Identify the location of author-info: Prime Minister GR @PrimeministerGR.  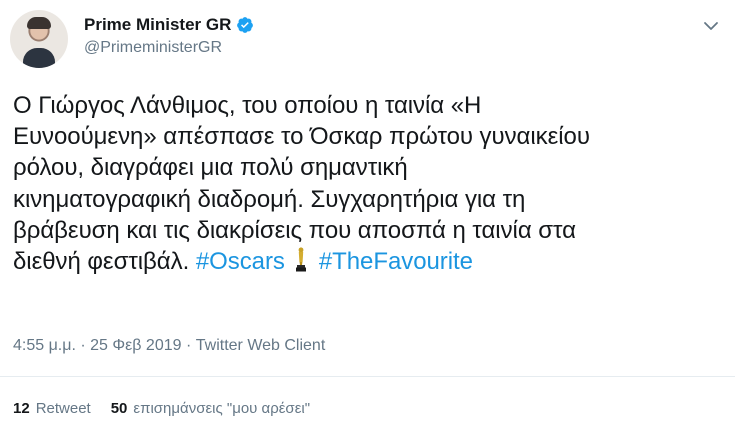
(169, 35).